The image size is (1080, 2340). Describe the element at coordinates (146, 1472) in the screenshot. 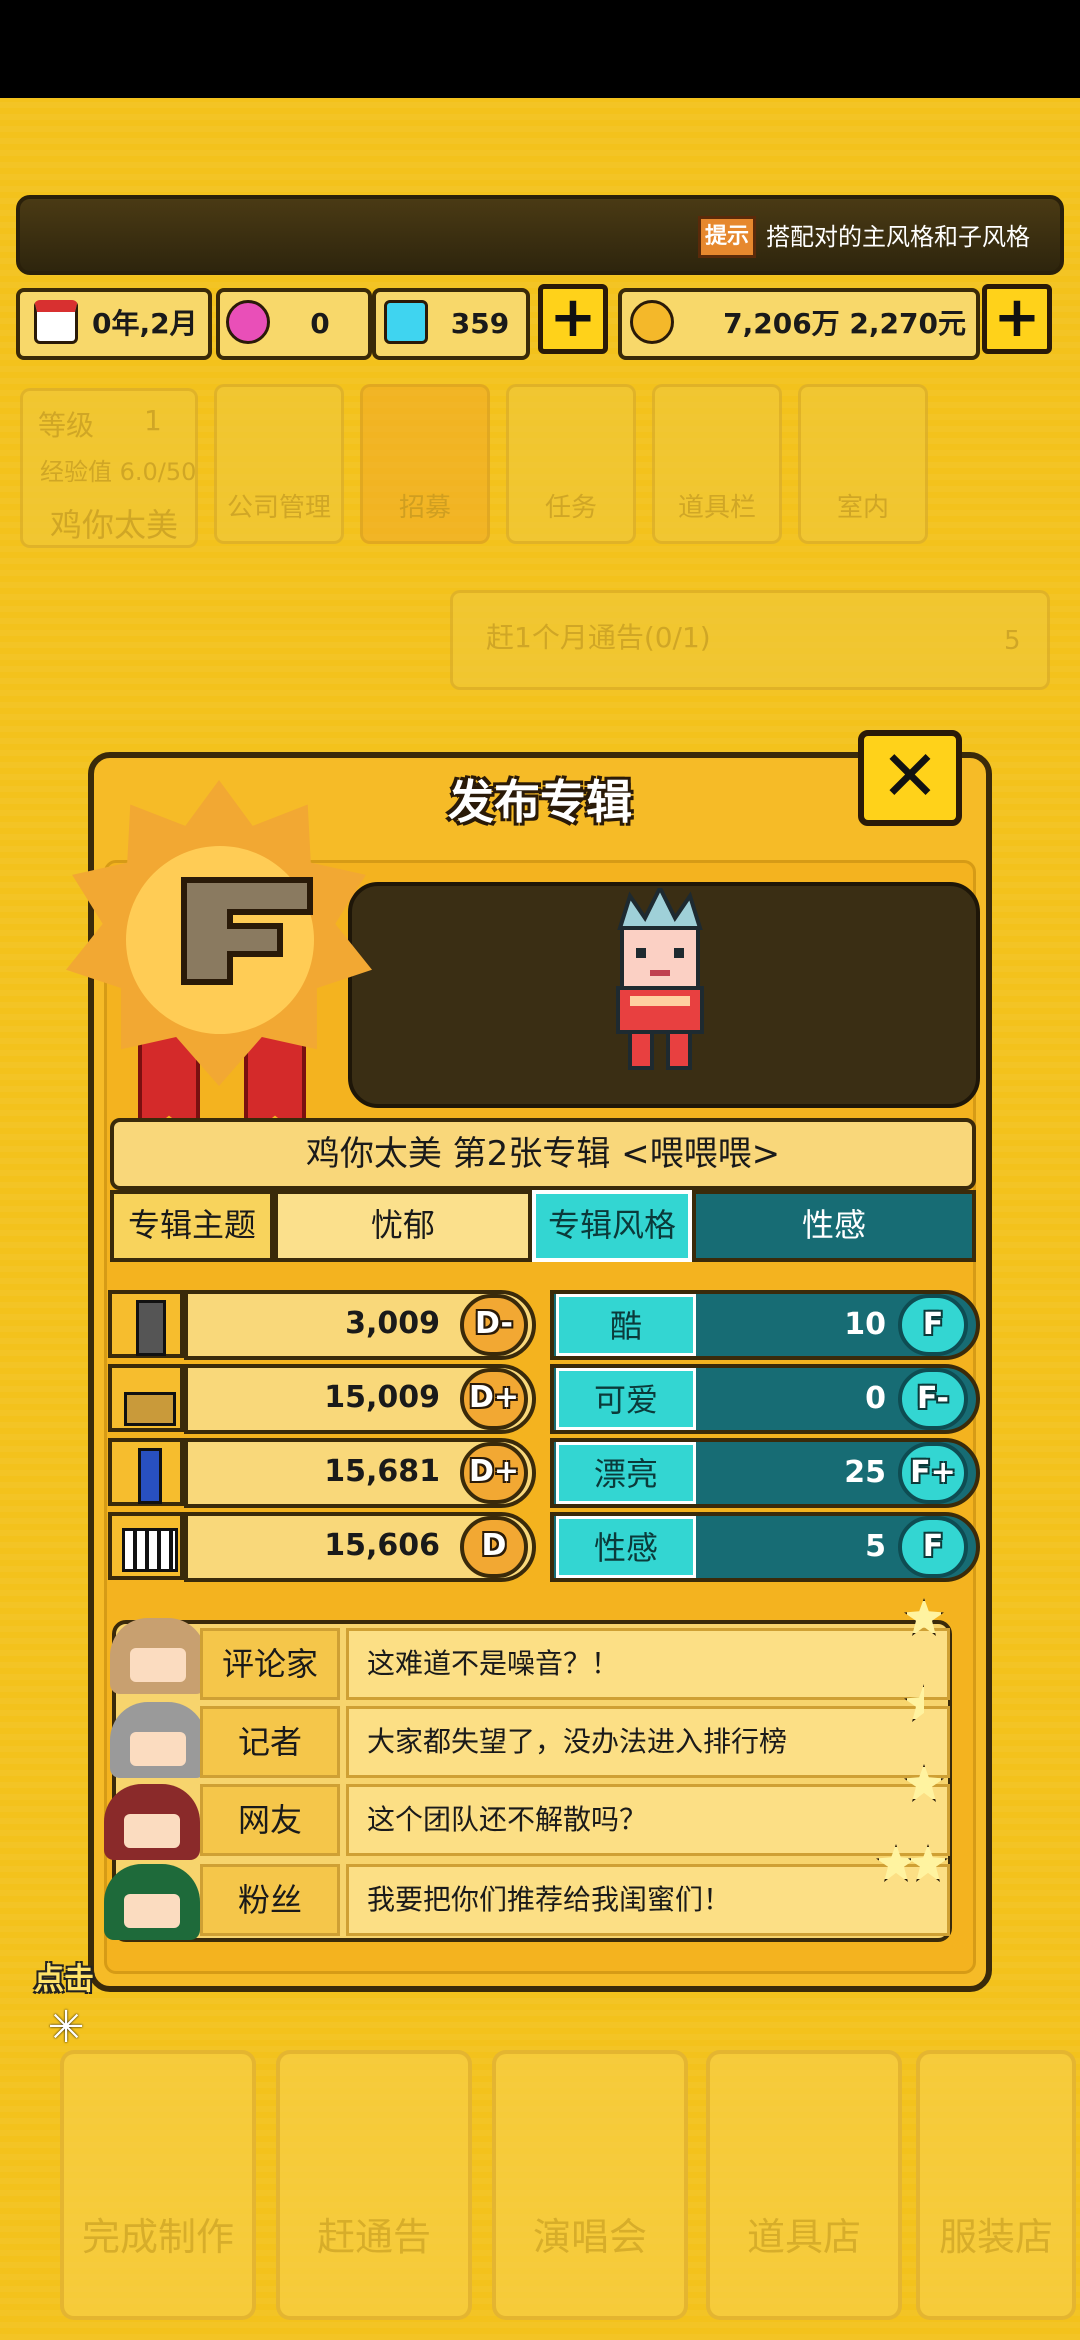

I see `pen-icon` at that location.